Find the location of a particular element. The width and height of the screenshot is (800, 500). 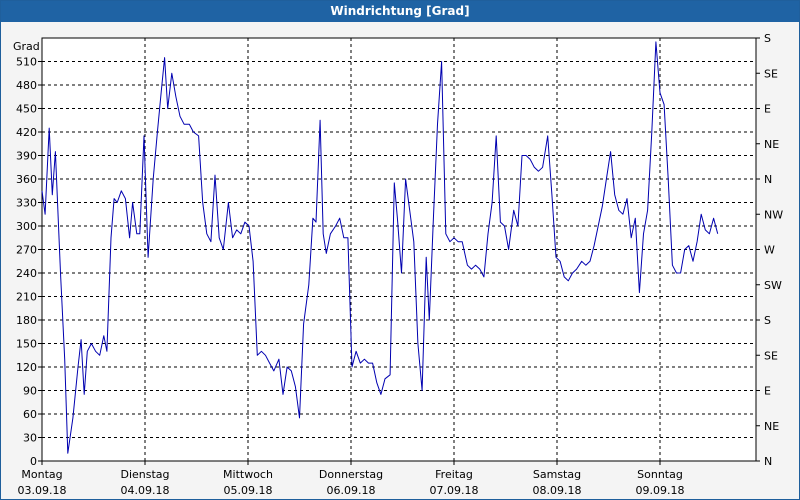

y2-tick-label: W is located at coordinates (769, 250).